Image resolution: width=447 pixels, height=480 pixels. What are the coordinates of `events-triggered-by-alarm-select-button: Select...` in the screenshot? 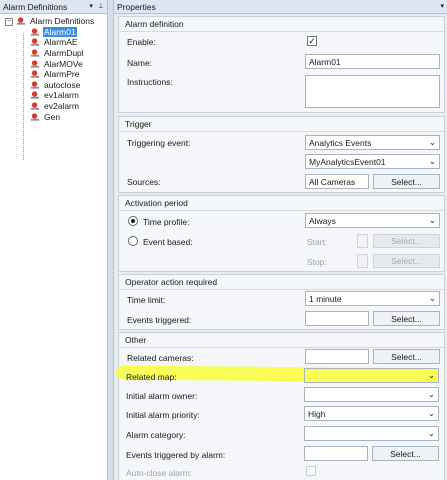 It's located at (405, 453).